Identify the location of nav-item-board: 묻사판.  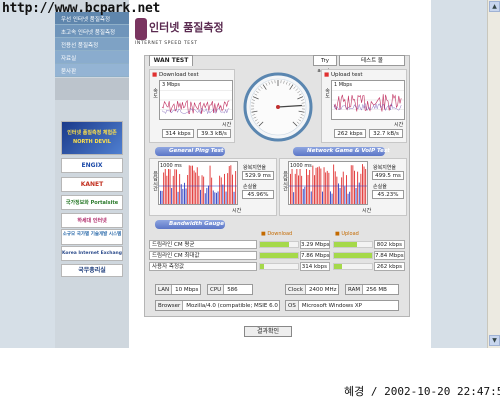
(92, 70).